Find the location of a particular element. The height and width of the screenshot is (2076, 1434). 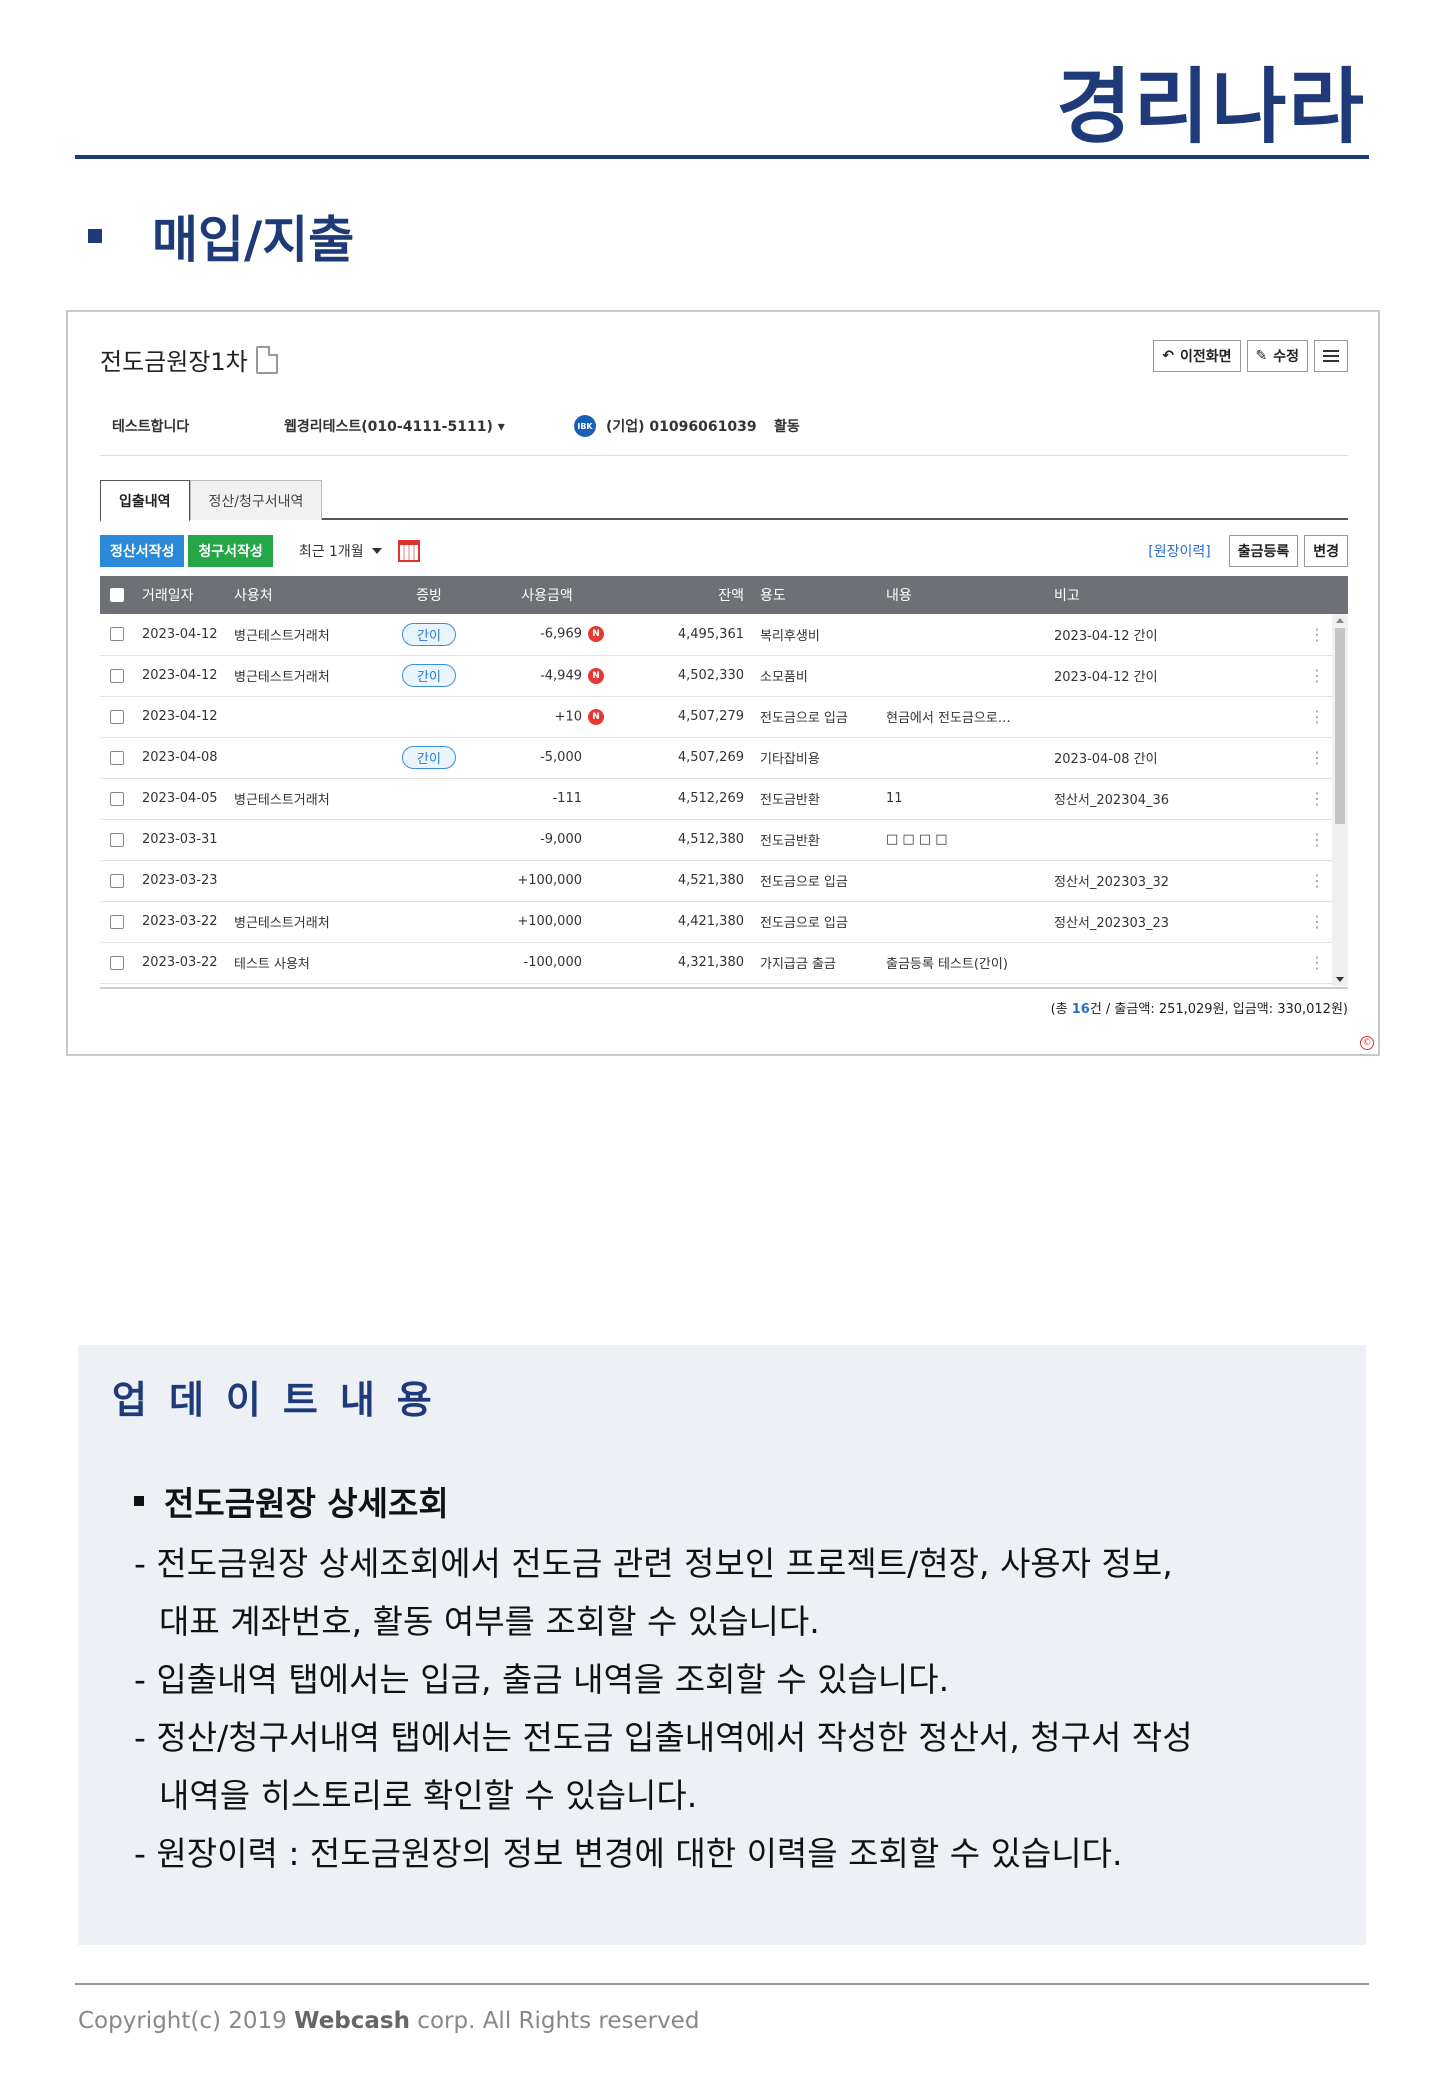

summary-suffix: 건 / 출금액: 251,029원, 입금액: 330,012원) is located at coordinates (1218, 1009).